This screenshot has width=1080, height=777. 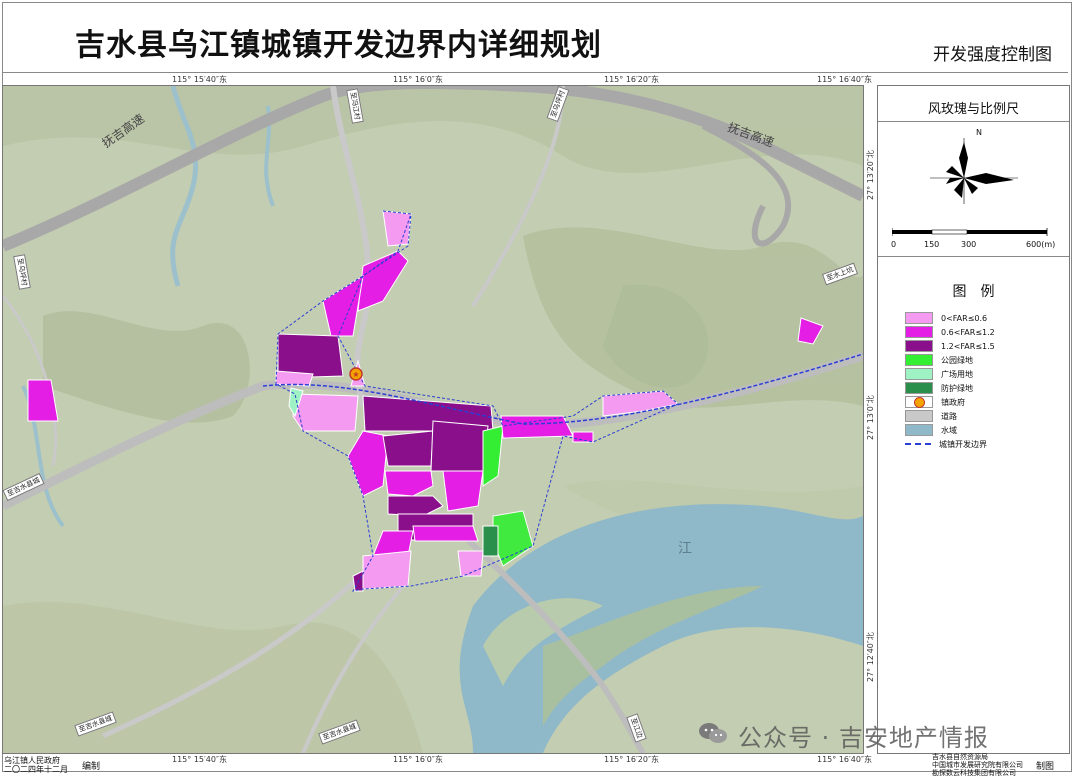 What do you see at coordinates (631, 759) in the screenshot?
I see `coord-bottom-3: 115° 16′20″东` at bounding box center [631, 759].